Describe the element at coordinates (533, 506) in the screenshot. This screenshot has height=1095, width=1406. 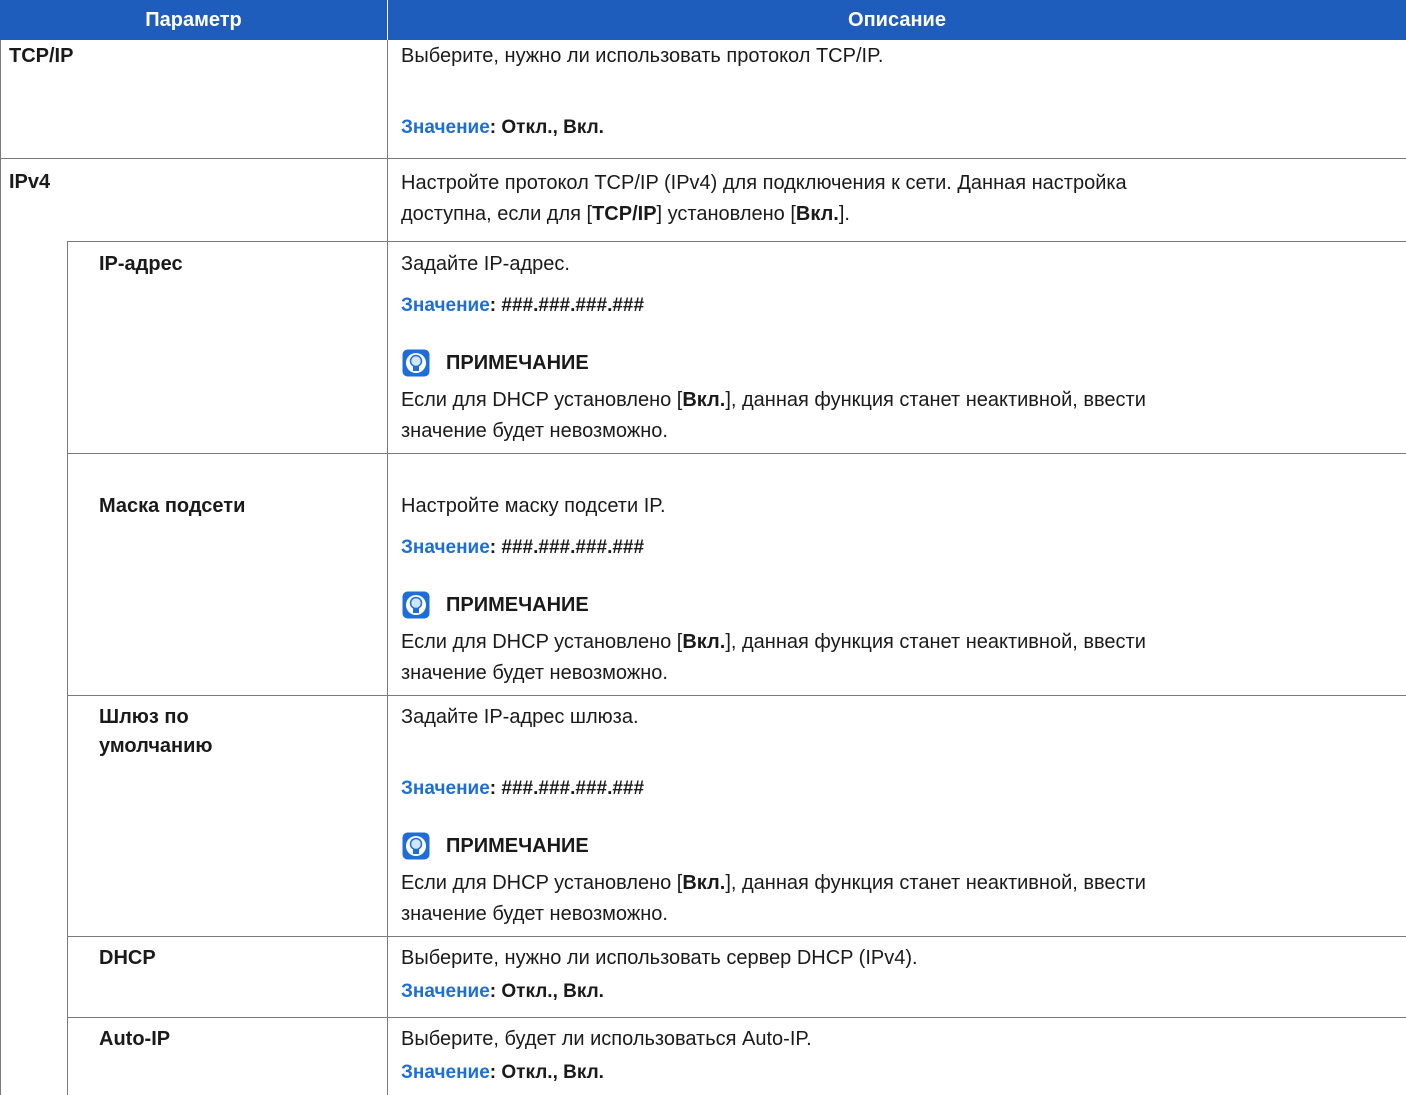
I see `desc-subnet-mask: Настройте маску подсети IP.` at that location.